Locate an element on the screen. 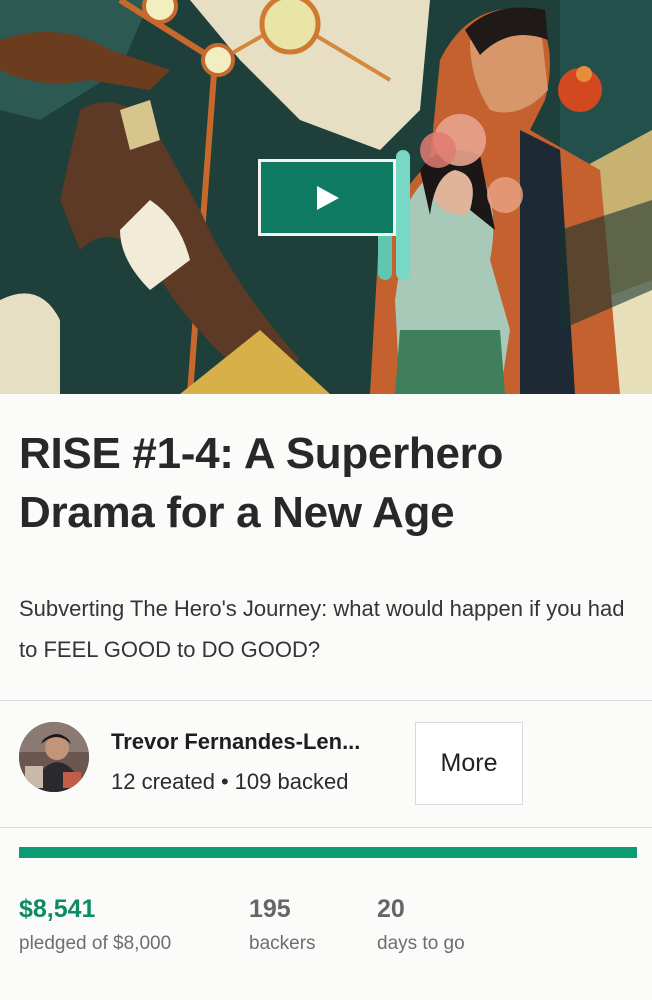 Image resolution: width=652 pixels, height=1000 pixels. created-count: 12 created is located at coordinates (163, 781).